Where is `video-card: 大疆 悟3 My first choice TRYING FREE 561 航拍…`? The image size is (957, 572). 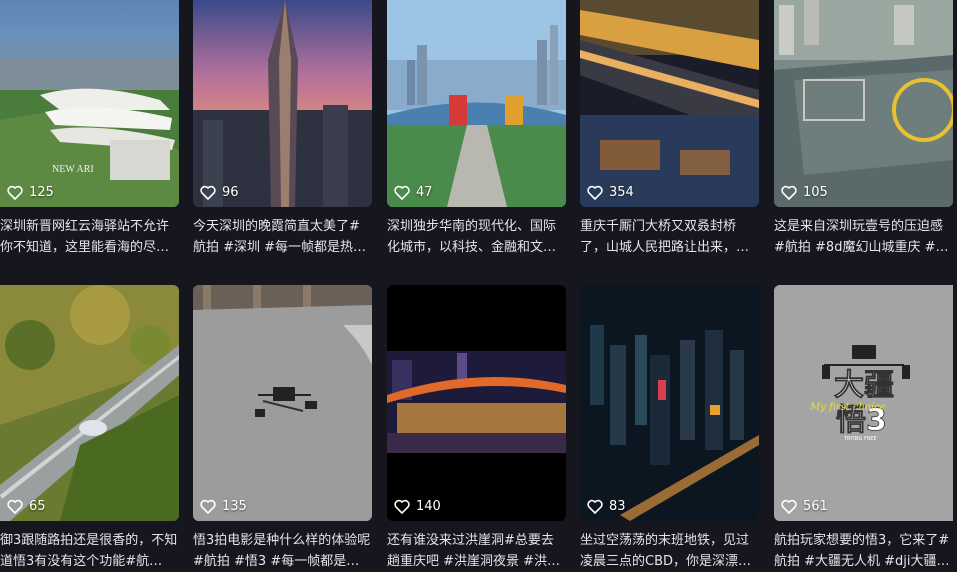
video-card: 大疆 悟3 My first choice TRYING FREE 561 航拍… is located at coordinates (863, 428).